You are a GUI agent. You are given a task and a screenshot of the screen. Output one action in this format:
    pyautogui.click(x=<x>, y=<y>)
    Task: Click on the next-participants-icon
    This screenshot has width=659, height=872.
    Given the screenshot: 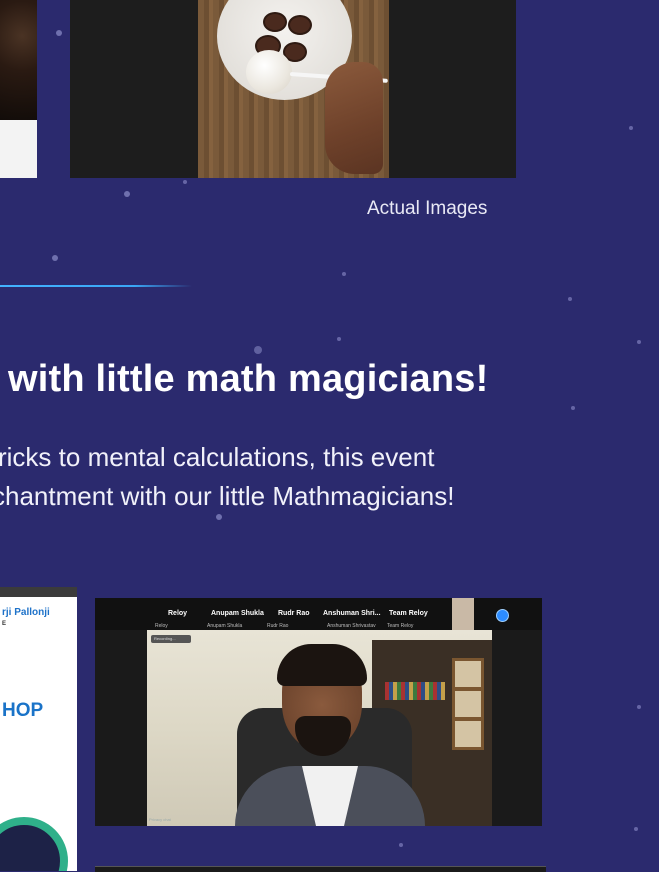 What is the action you would take?
    pyautogui.click(x=502, y=615)
    